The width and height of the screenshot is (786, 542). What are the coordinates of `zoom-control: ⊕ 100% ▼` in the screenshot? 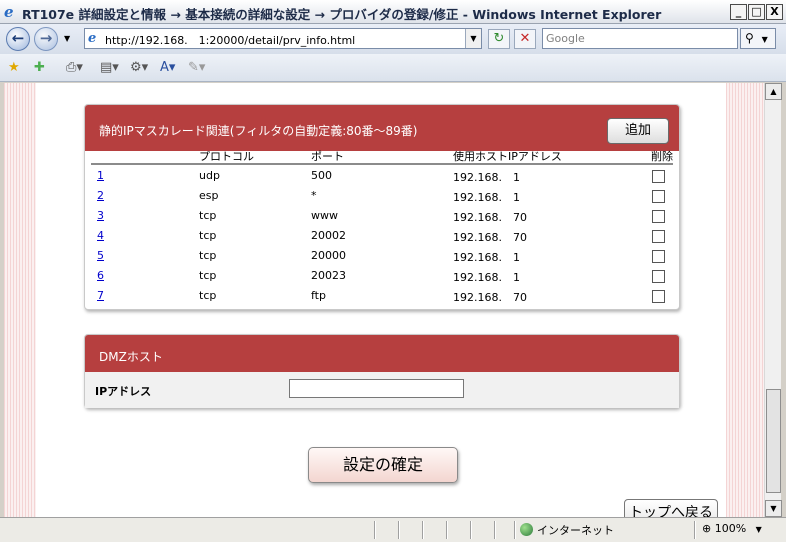 It's located at (732, 528).